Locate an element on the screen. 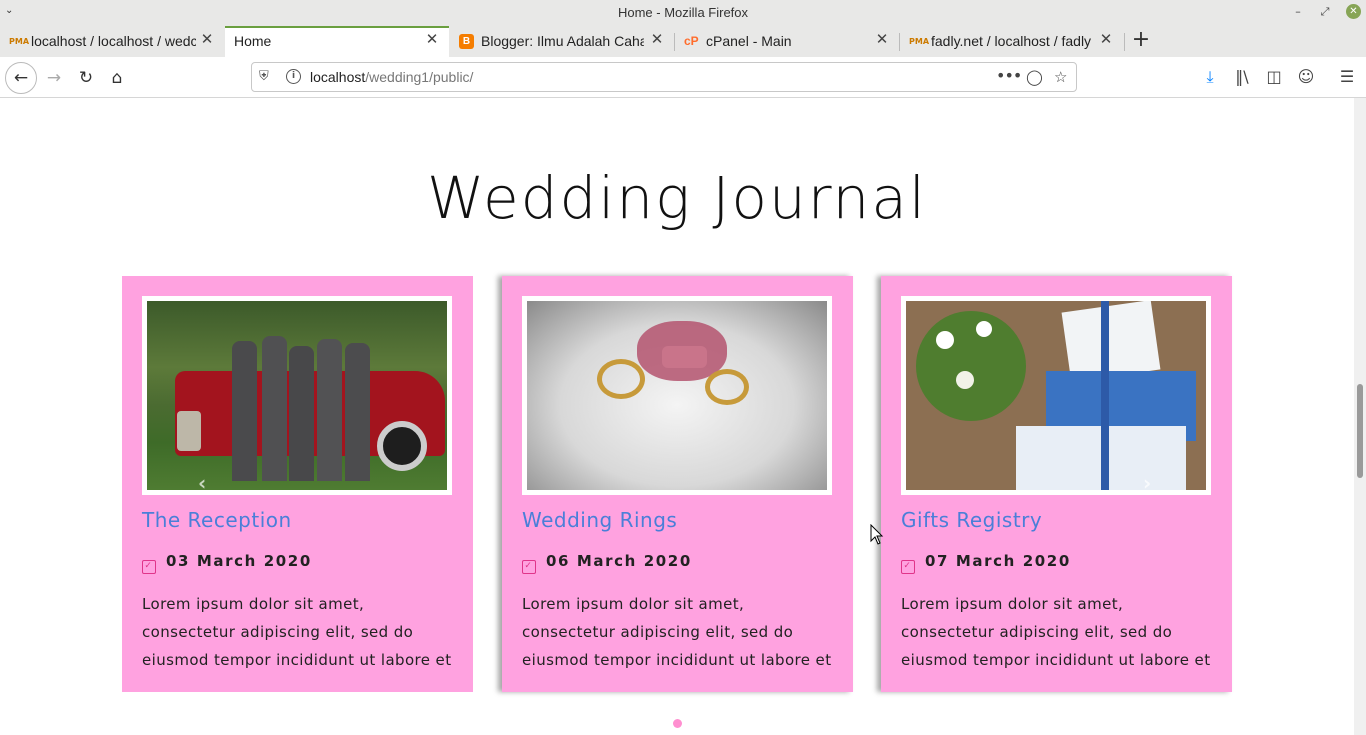  mouse-cursor-icon is located at coordinates (877, 534).